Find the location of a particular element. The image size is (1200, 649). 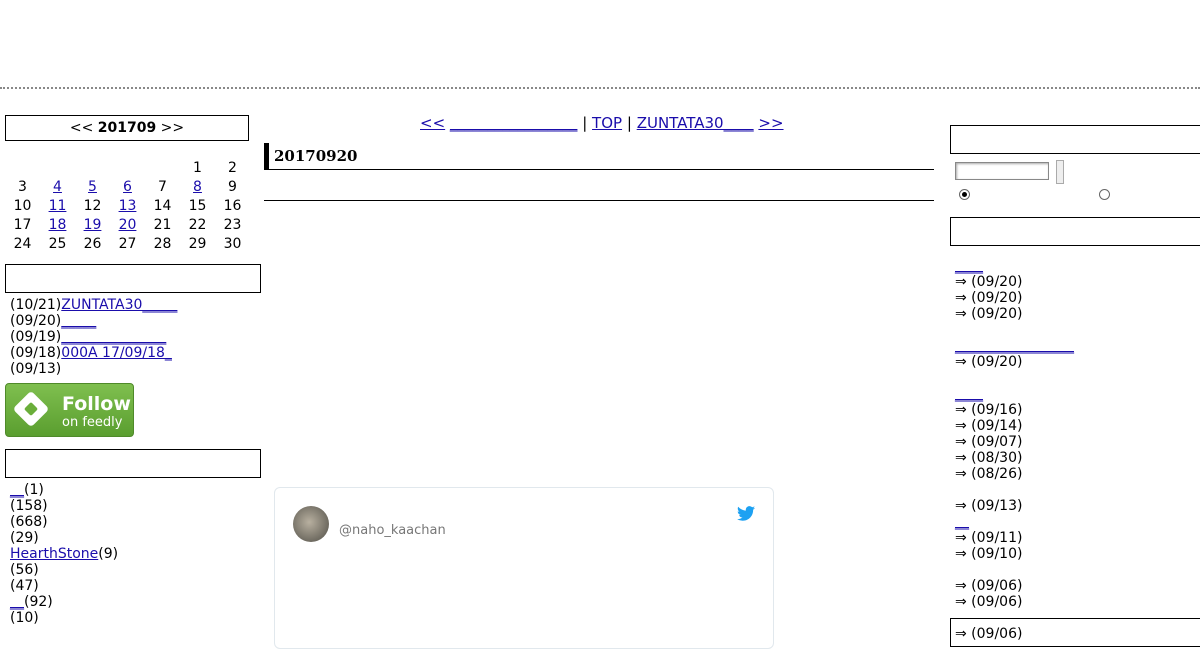

next-entry-arrow: >> is located at coordinates (770, 123).